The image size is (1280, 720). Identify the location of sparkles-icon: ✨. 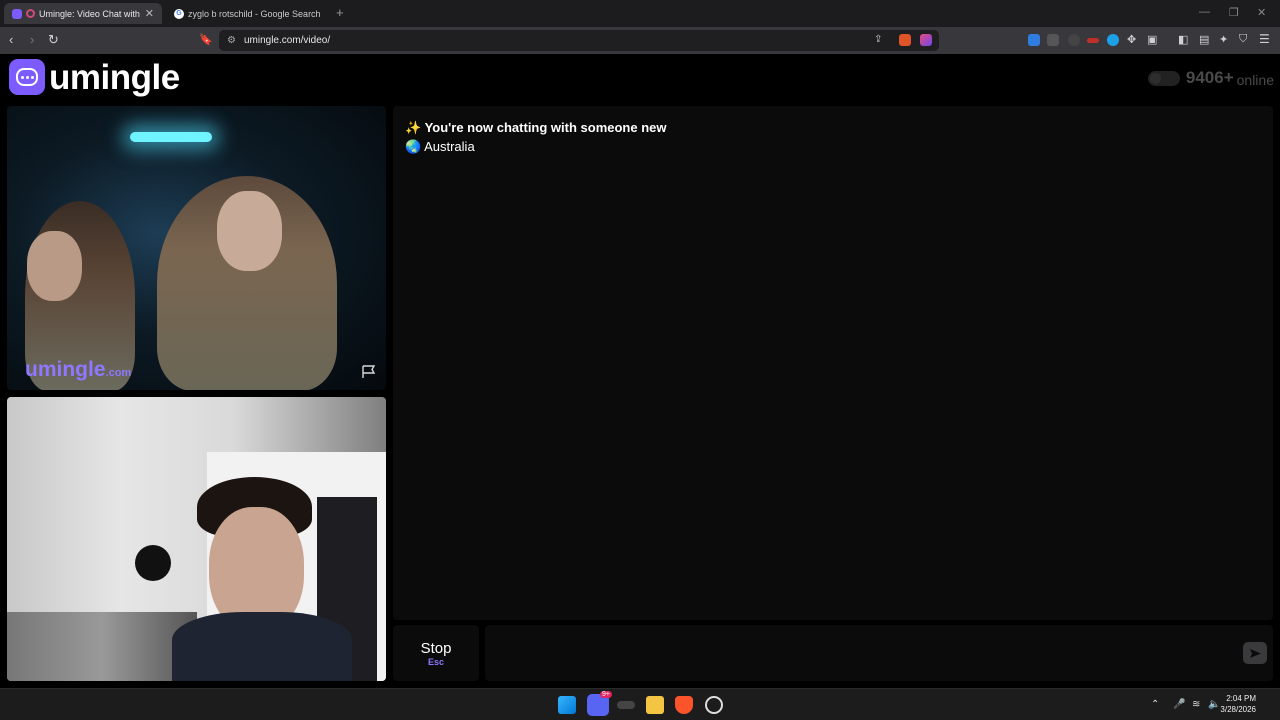
(413, 127).